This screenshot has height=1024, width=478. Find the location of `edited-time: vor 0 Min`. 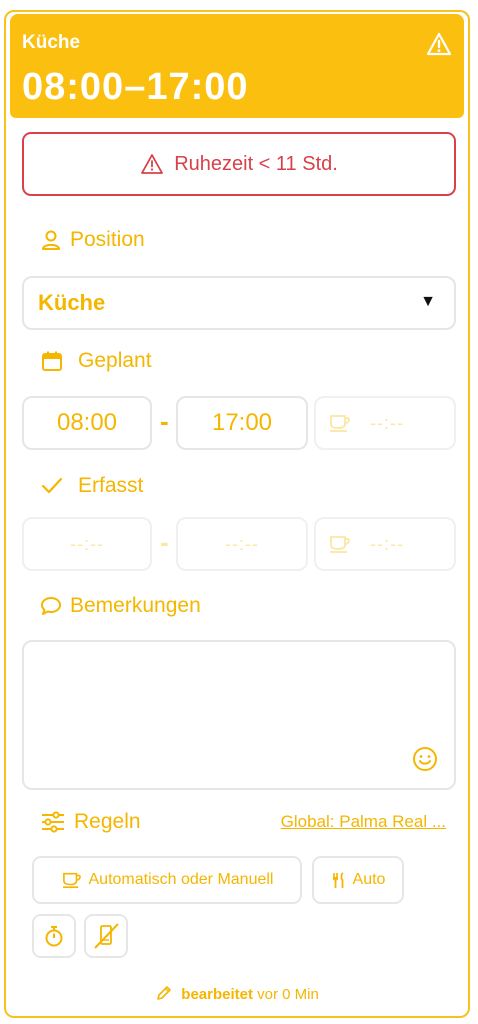

edited-time: vor 0 Min is located at coordinates (288, 994).